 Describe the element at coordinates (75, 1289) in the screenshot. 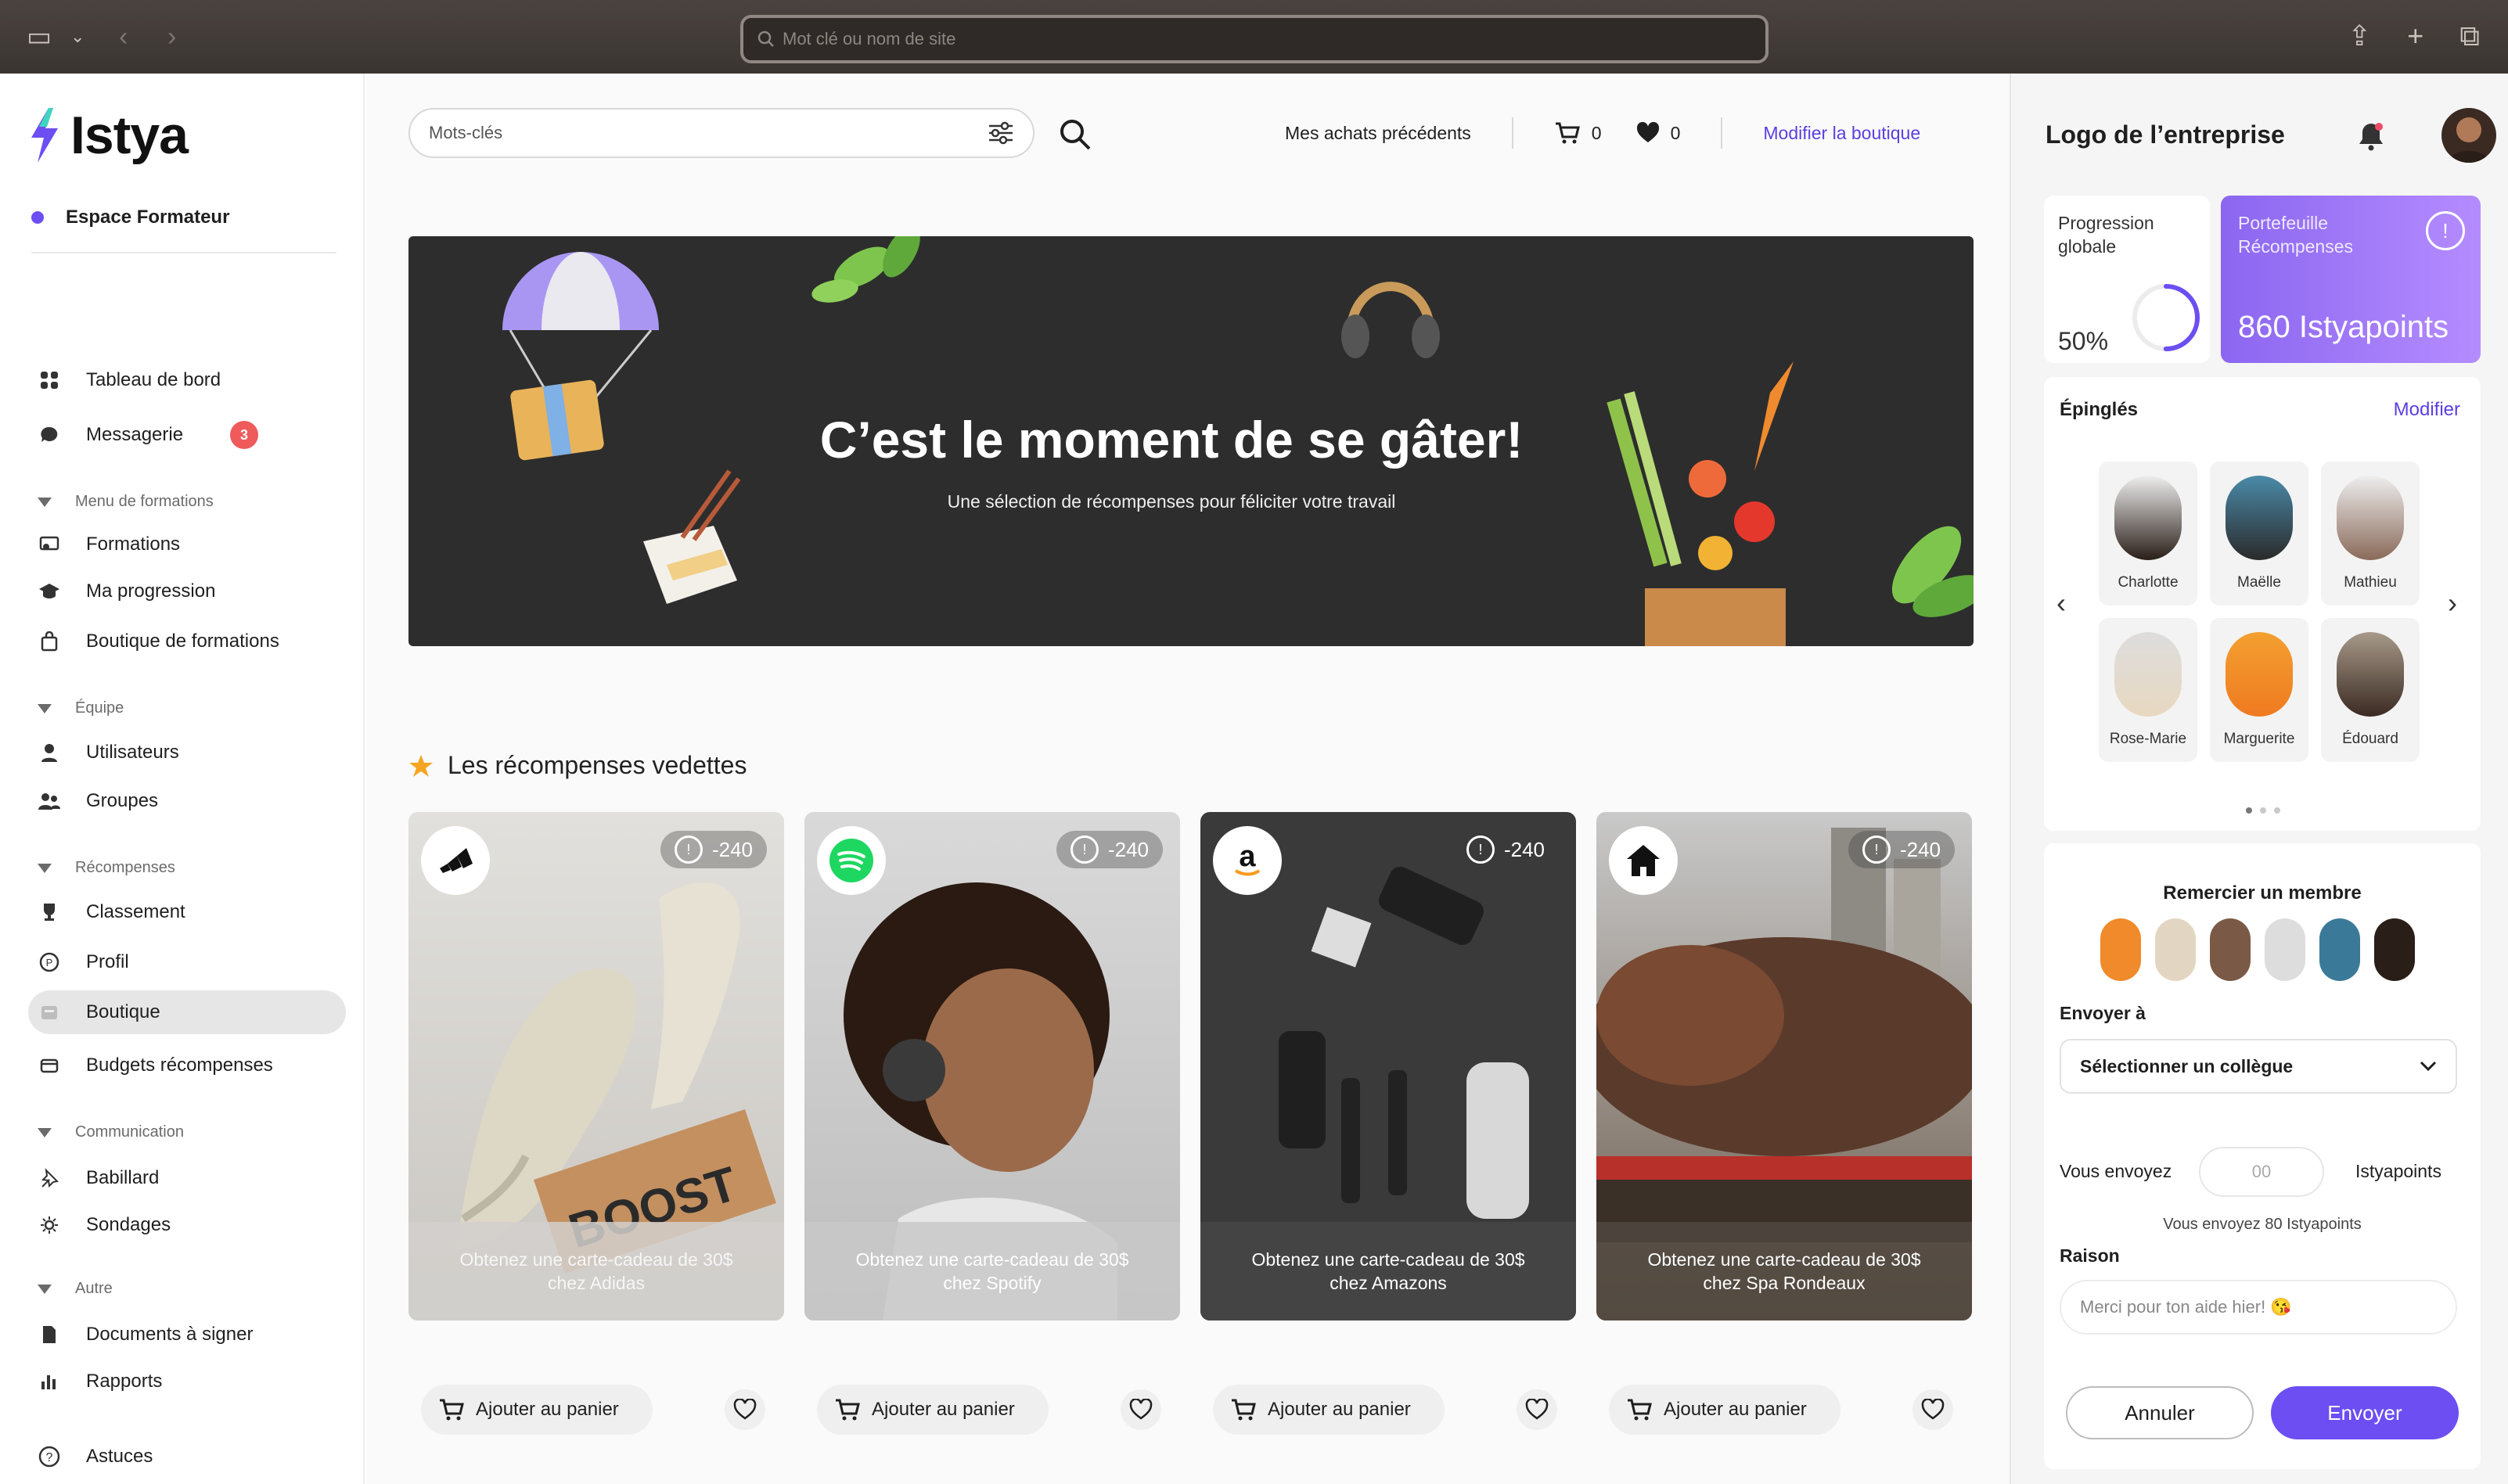

I see `section-other: Autre` at that location.